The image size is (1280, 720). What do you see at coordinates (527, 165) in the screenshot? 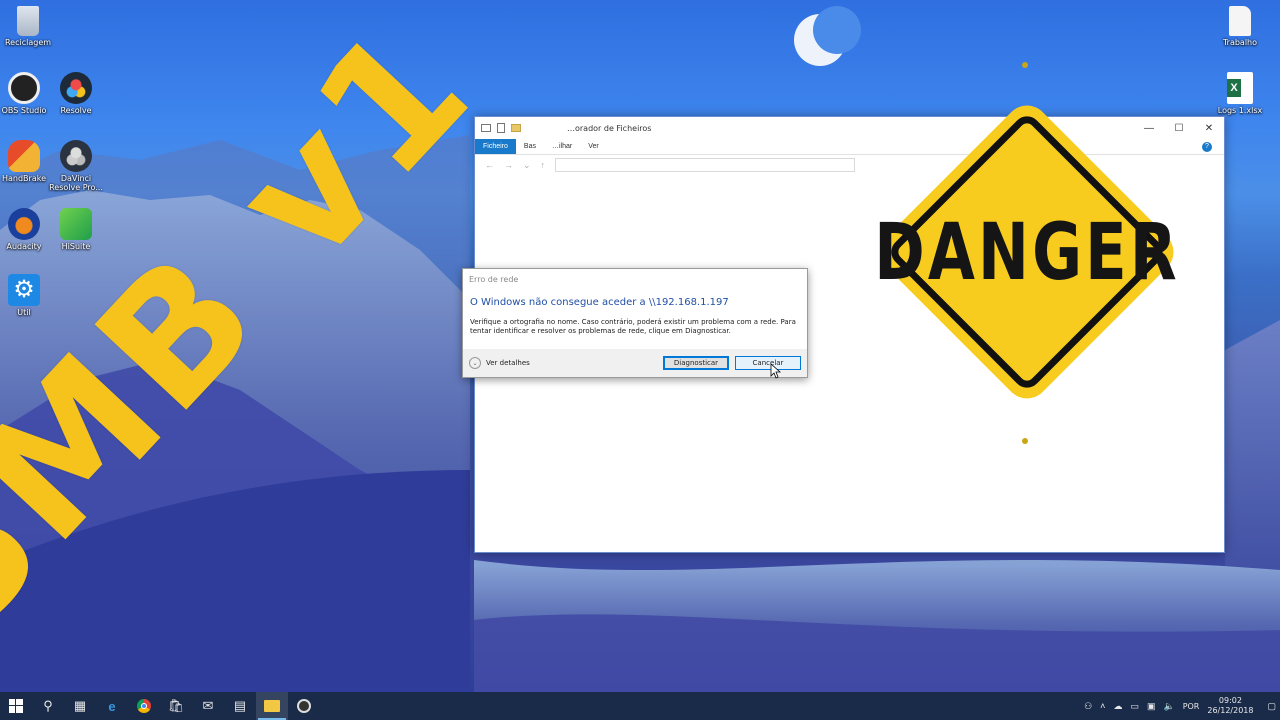
I see `dropdown-chevron-icon: ⌄` at bounding box center [527, 165].